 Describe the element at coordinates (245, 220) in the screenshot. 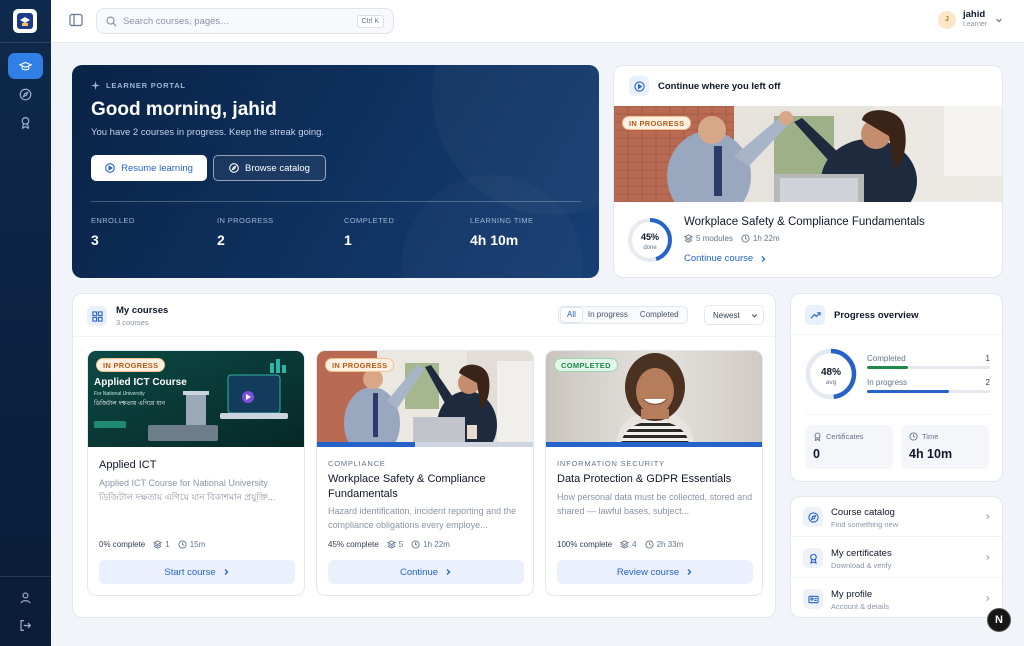

I see `stat-label: IN PROGRESS` at that location.